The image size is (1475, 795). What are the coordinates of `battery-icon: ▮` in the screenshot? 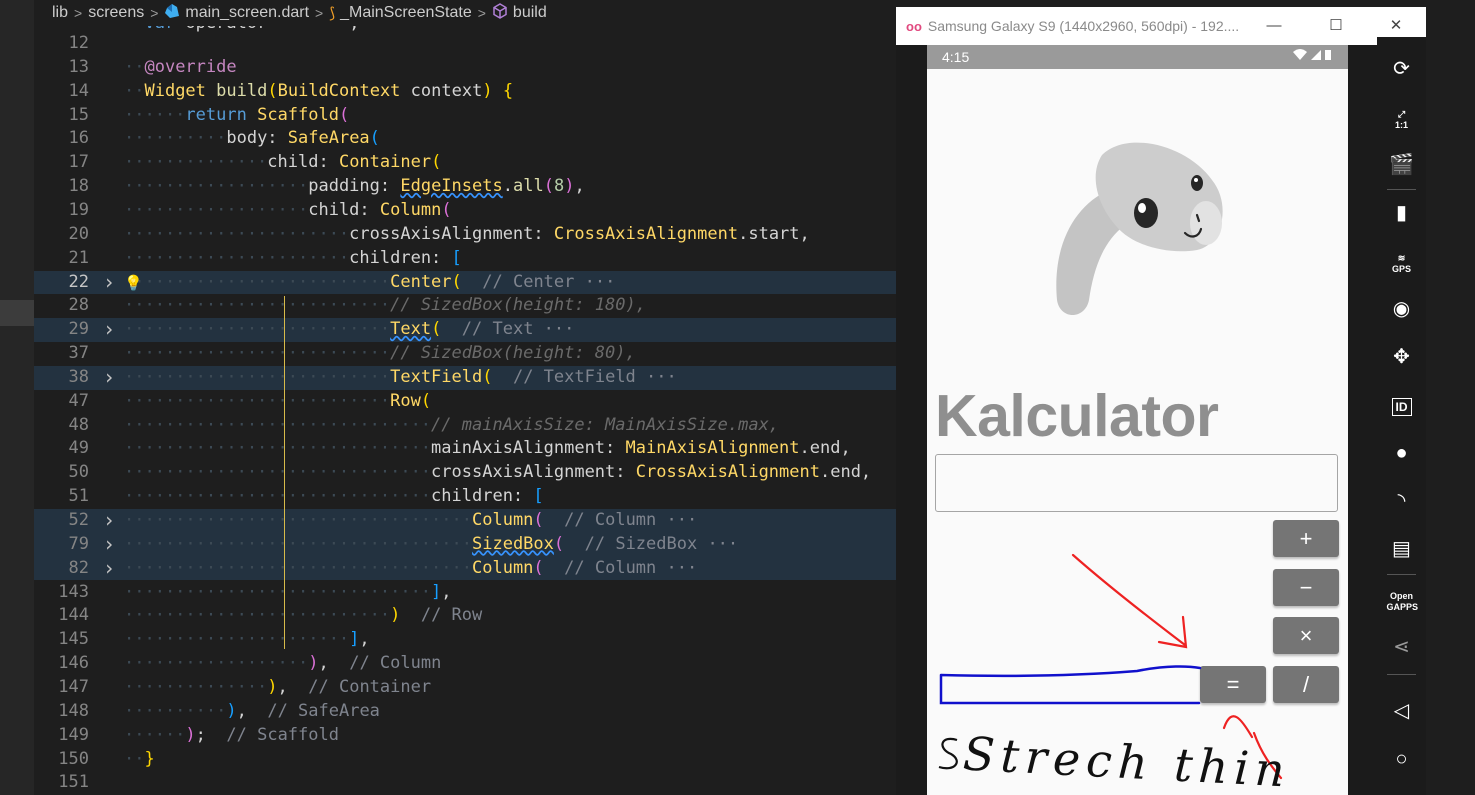 It's located at (1401, 213).